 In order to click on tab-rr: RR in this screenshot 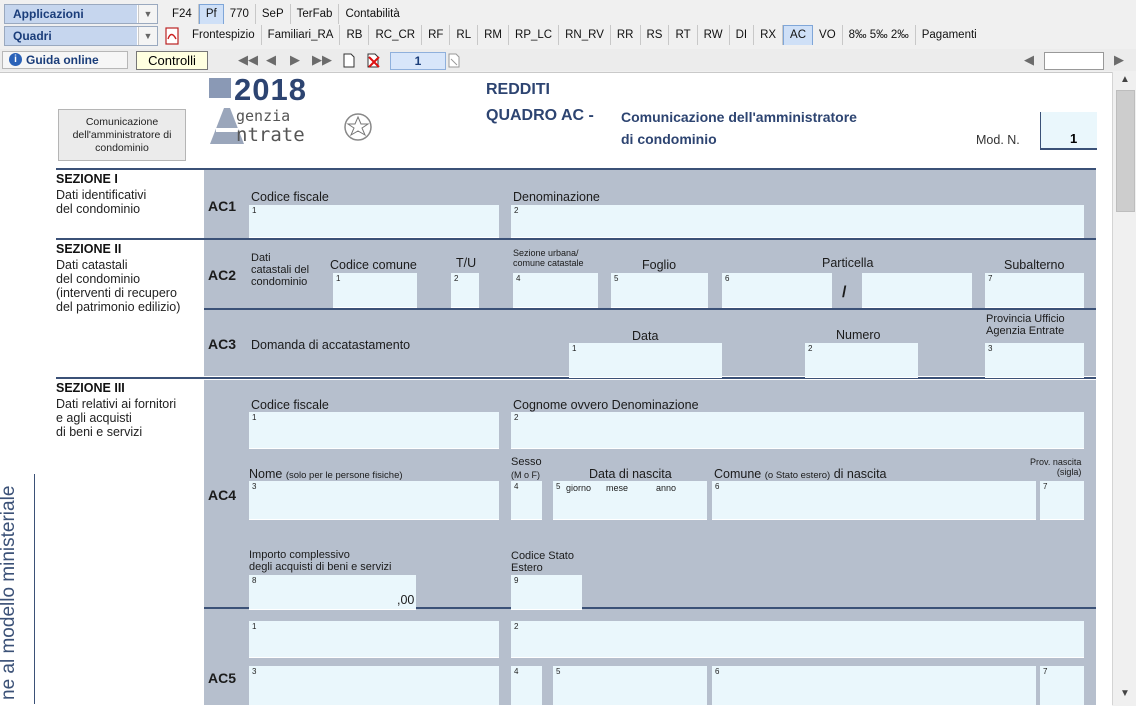, I will do `click(626, 35)`.